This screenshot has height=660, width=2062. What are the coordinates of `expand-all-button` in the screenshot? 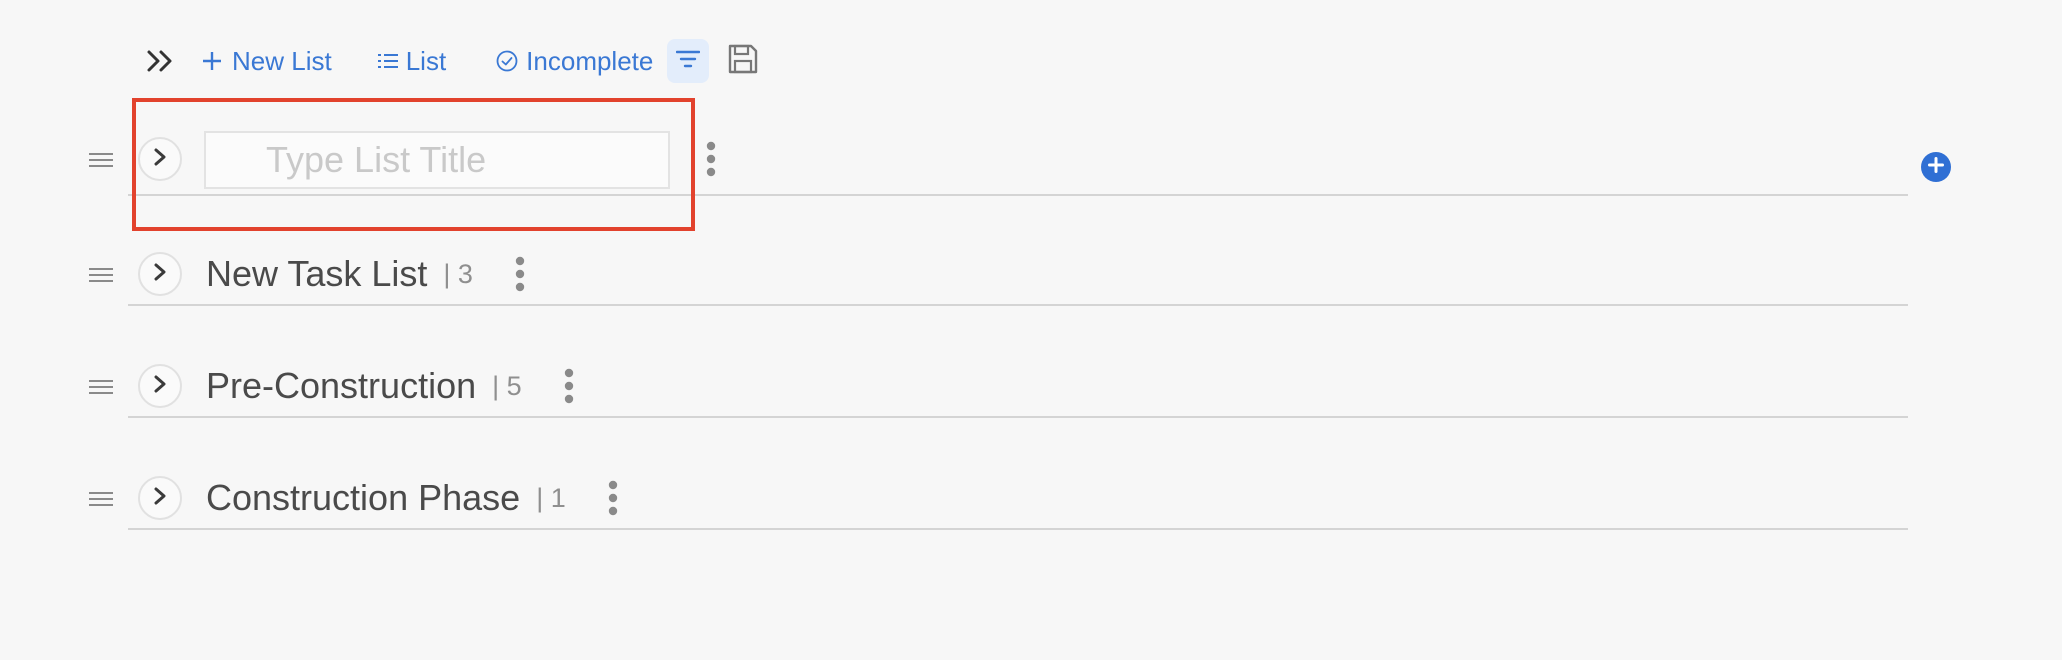 It's located at (161, 61).